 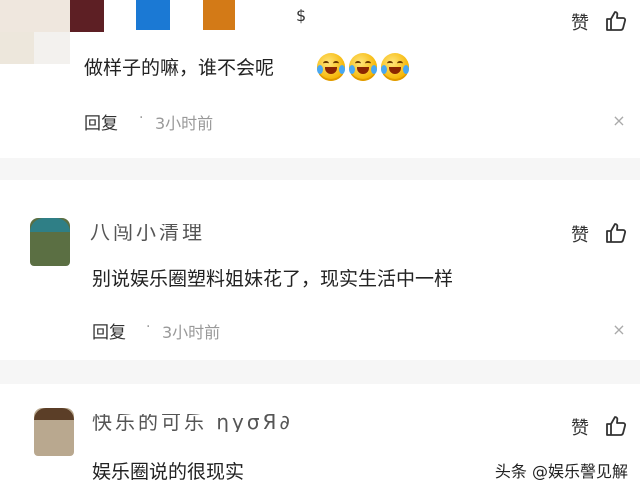 What do you see at coordinates (168, 472) in the screenshot?
I see `comment-text: 娱乐圈说的很现实` at bounding box center [168, 472].